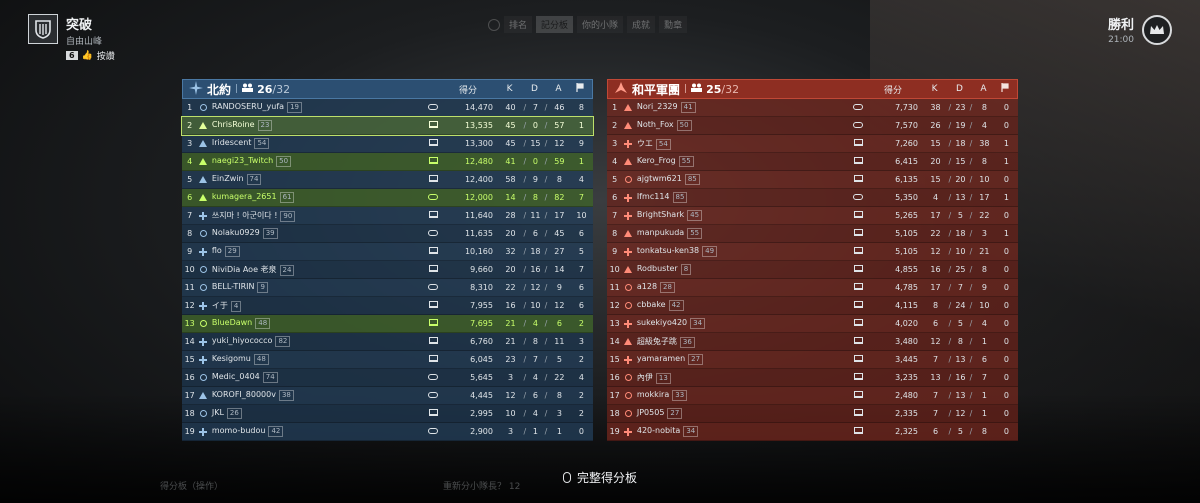 The height and width of the screenshot is (503, 1200). What do you see at coordinates (387, 288) in the screenshot?
I see `player-row: 11 BELL-TIRIN 9 8,310 22/12/9 6` at bounding box center [387, 288].